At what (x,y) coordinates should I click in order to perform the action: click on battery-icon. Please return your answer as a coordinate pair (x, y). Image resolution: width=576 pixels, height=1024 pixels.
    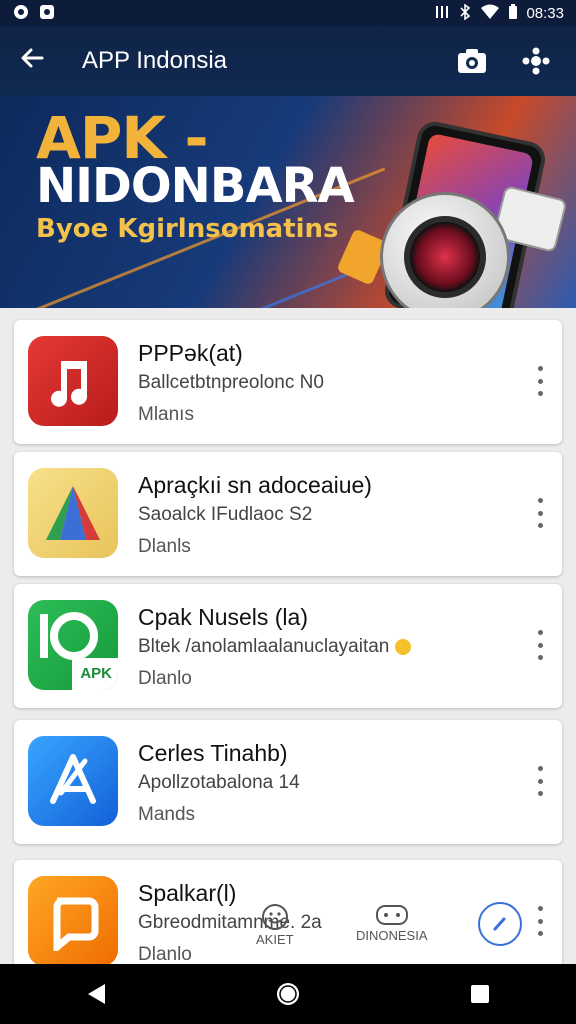
    Looking at the image, I should click on (513, 13).